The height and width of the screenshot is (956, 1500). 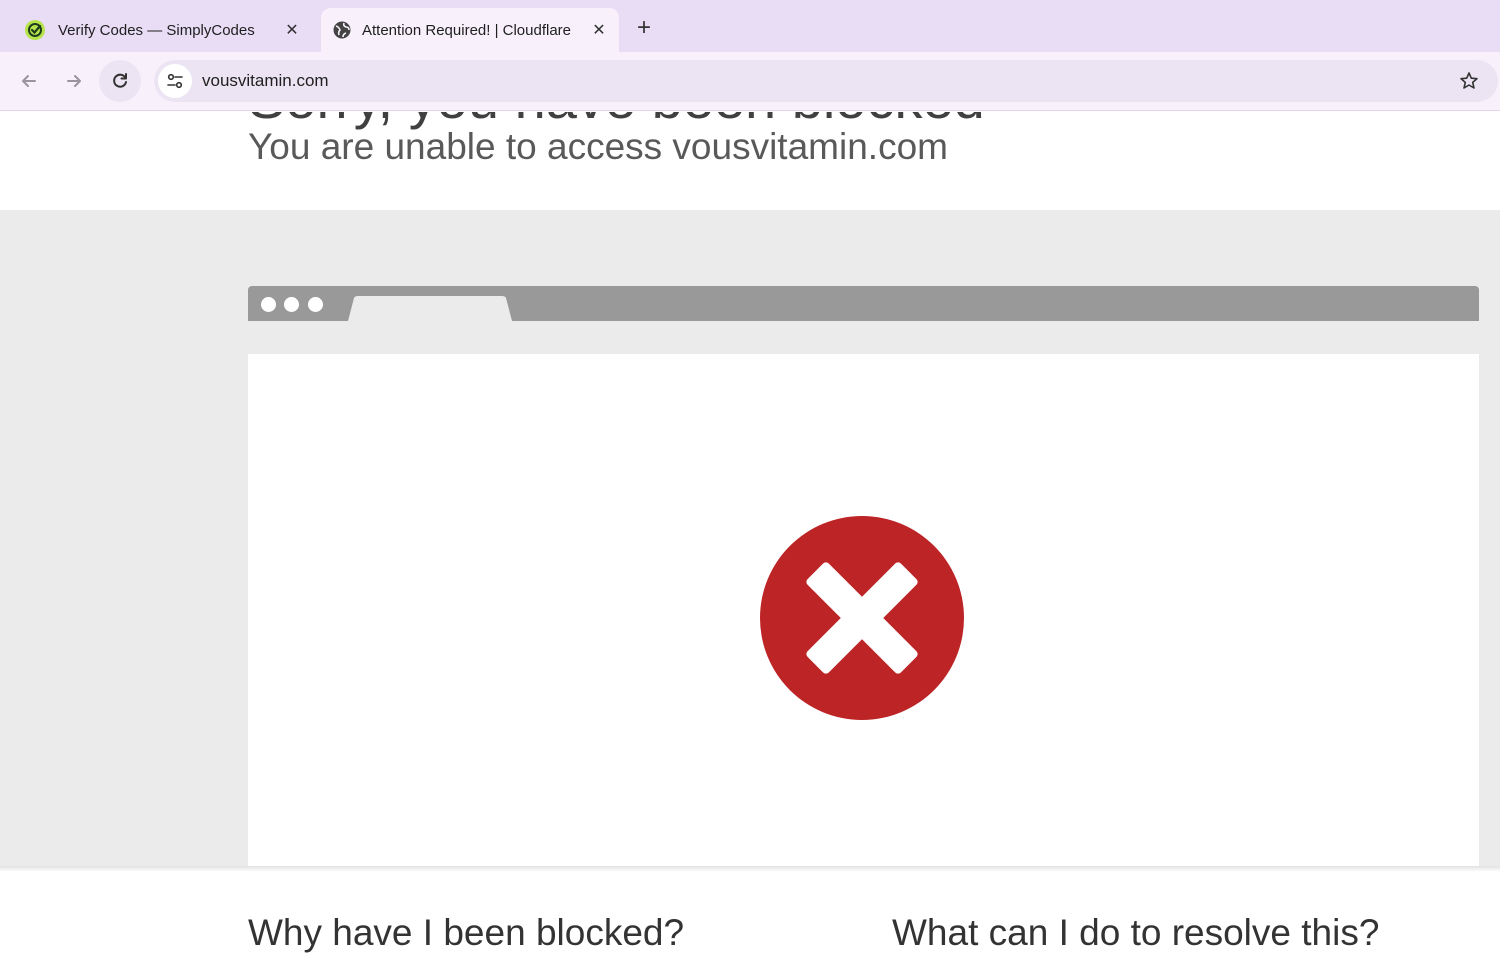 What do you see at coordinates (644, 28) in the screenshot?
I see `new-tab-button: +` at bounding box center [644, 28].